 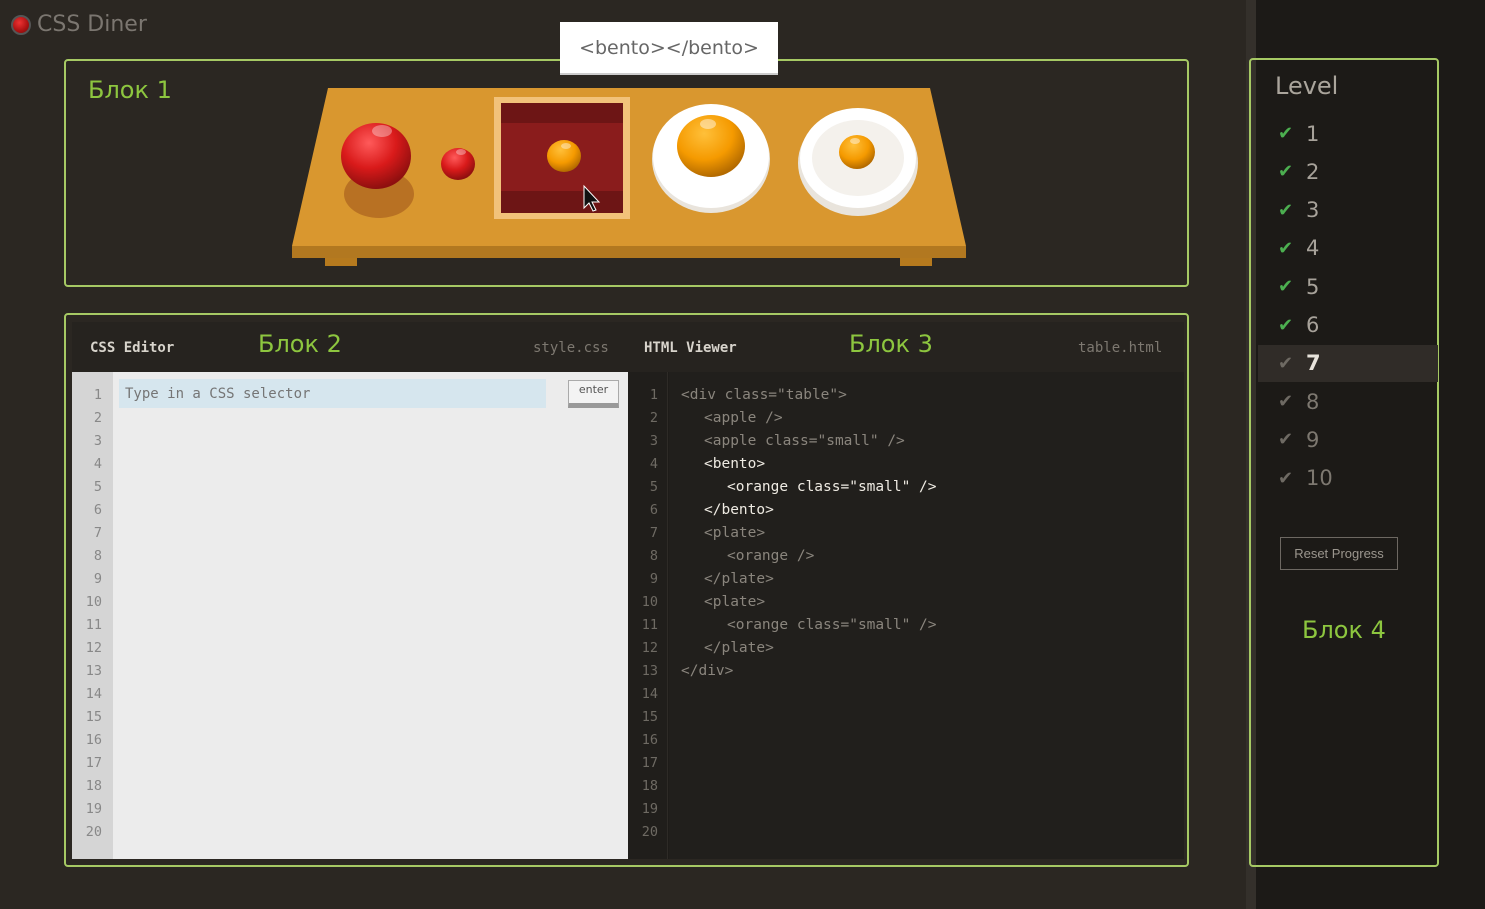 I want to click on app-title: CSS Diner, so click(x=79, y=24).